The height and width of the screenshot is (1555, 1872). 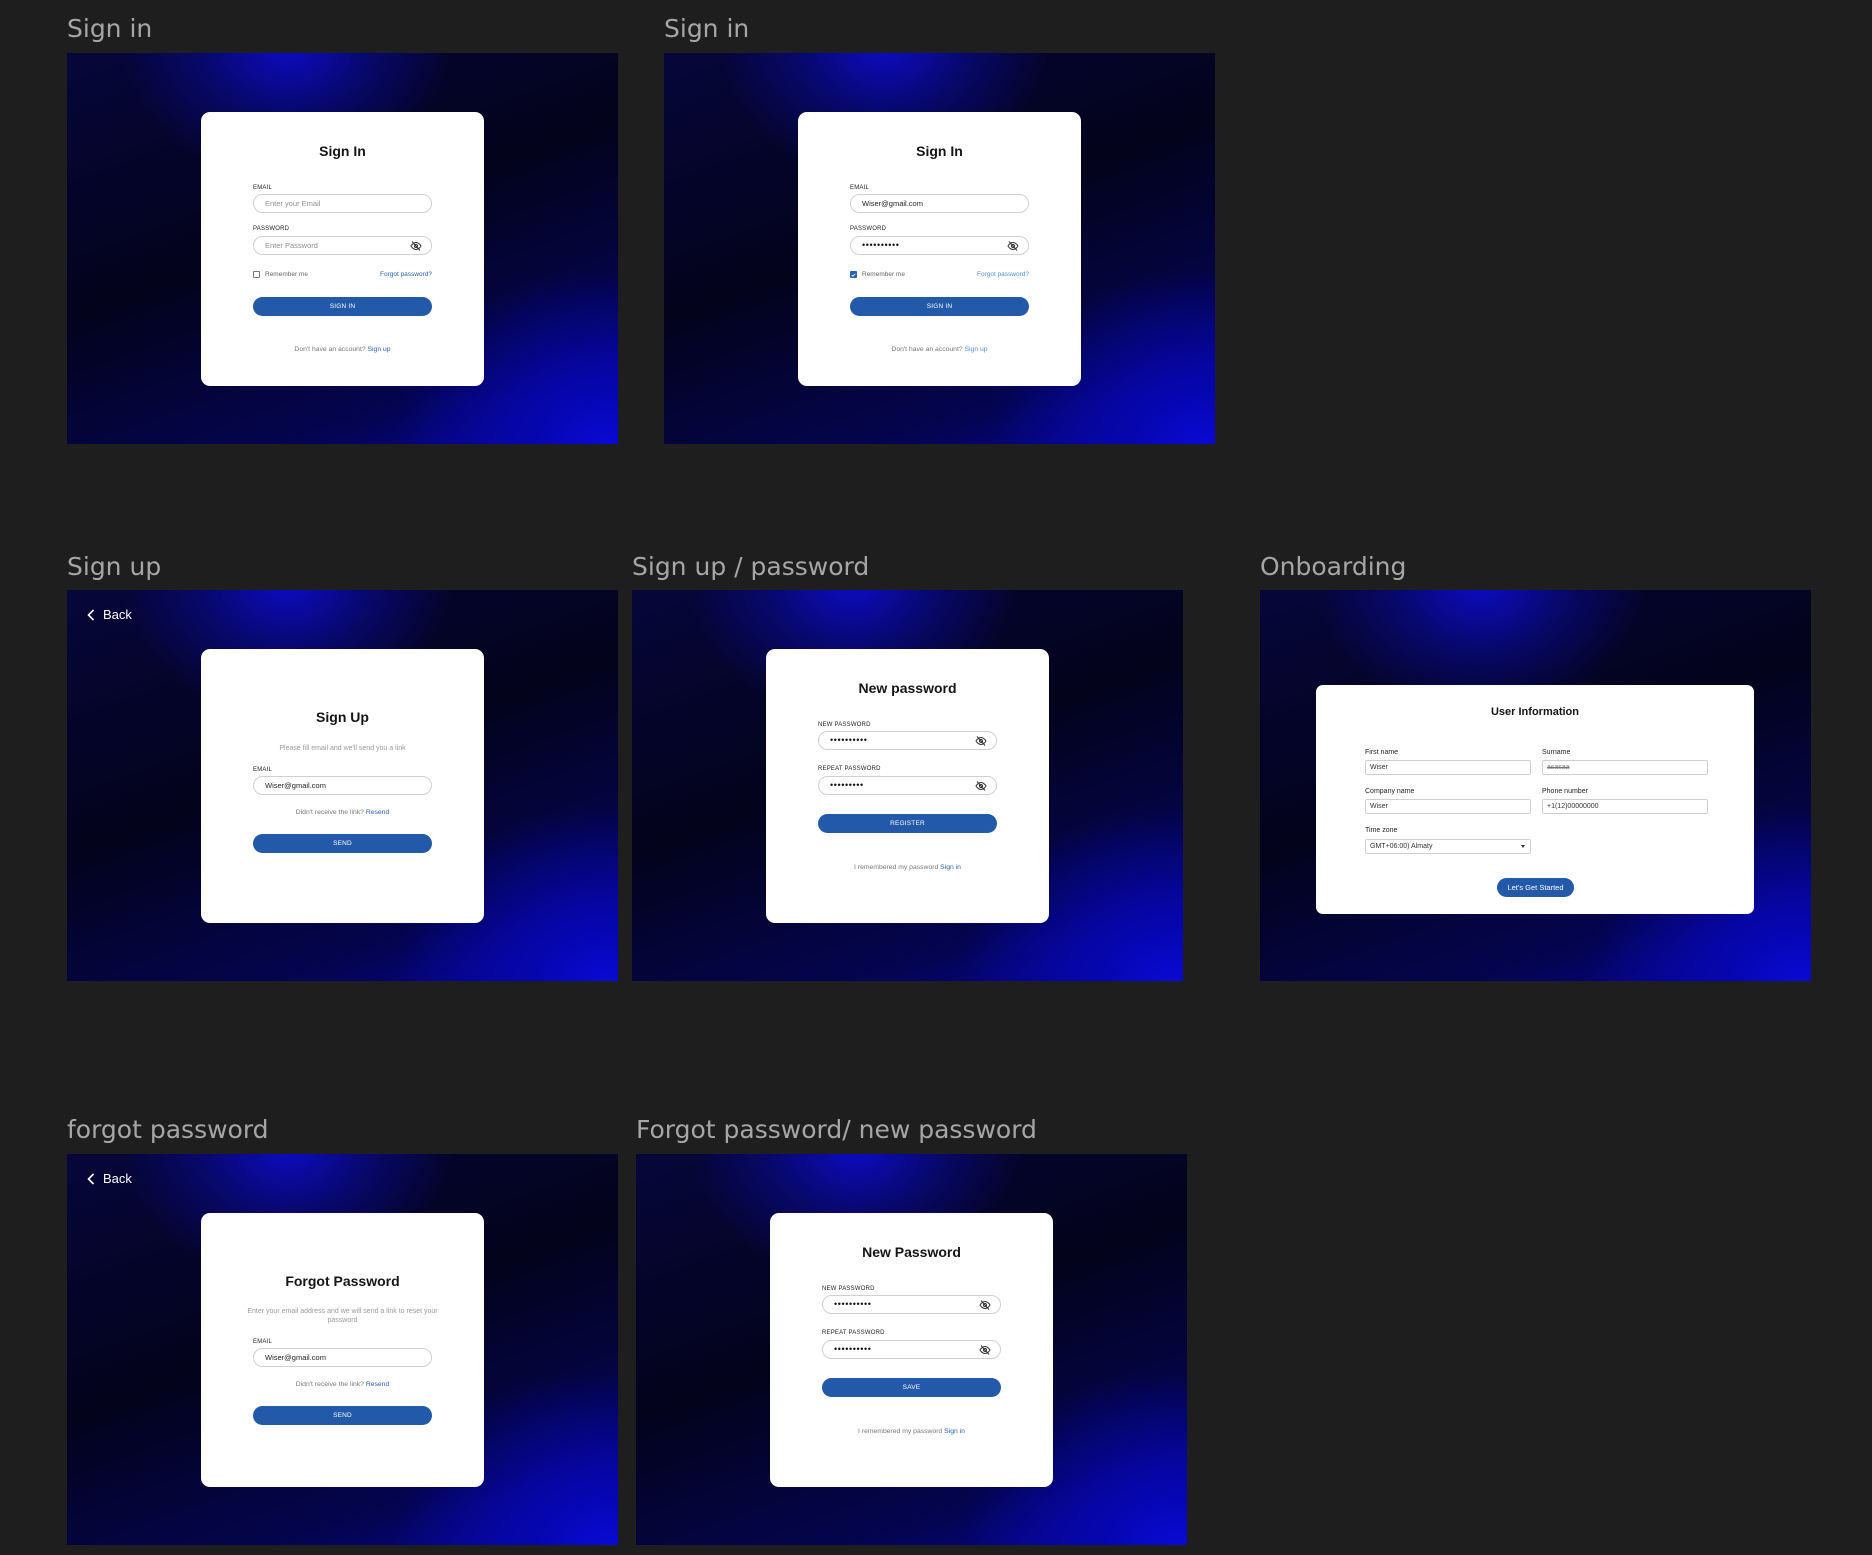 I want to click on surname-input: asasaa, so click(x=1625, y=767).